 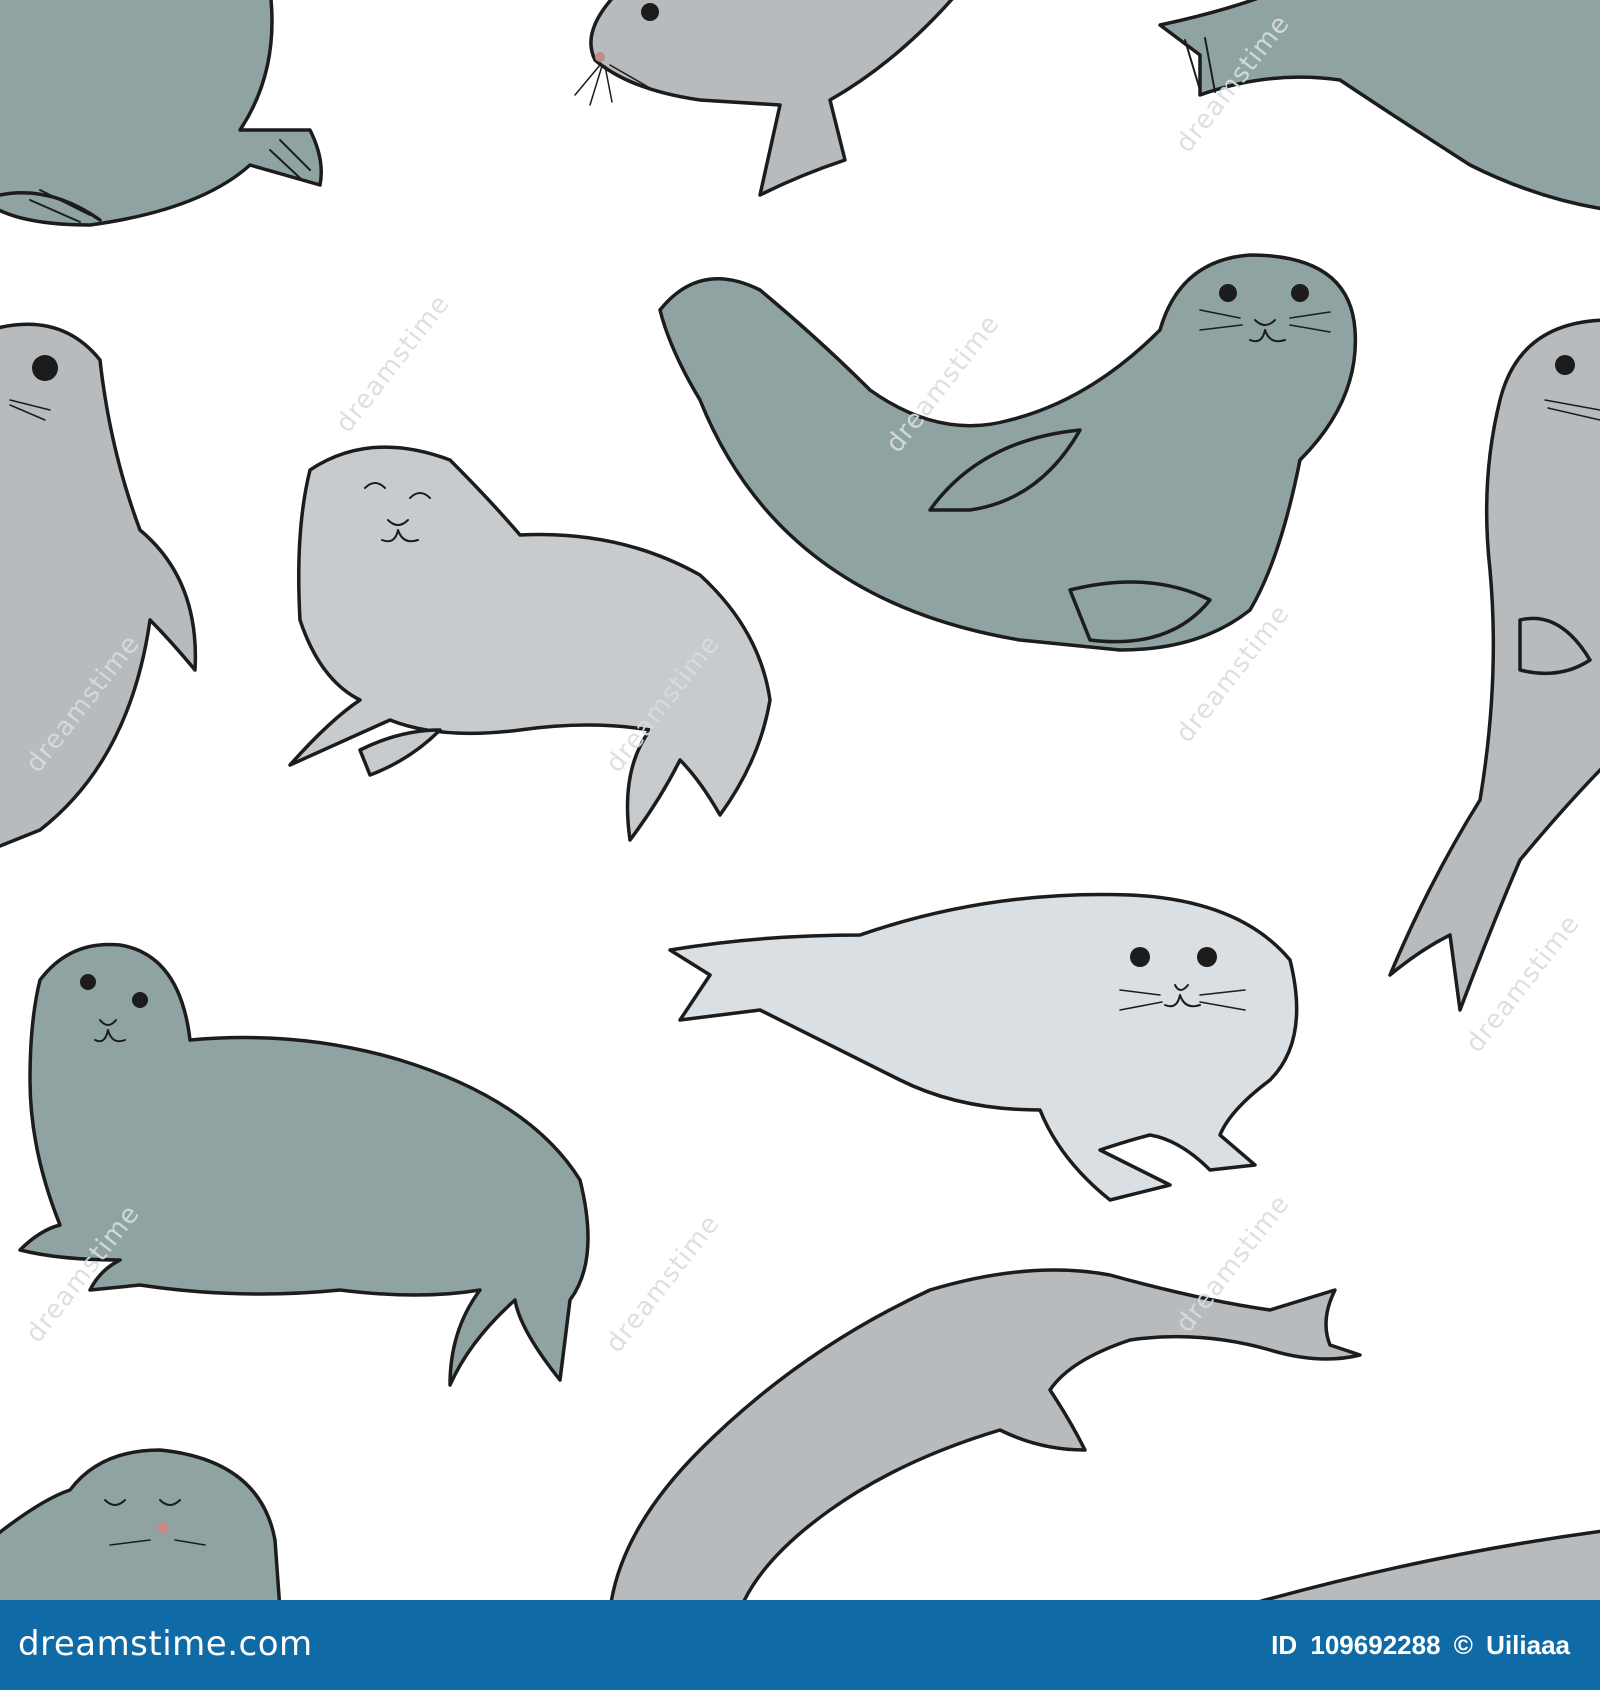 I want to click on seal-bottom-stretching, so click(x=1104, y=1434).